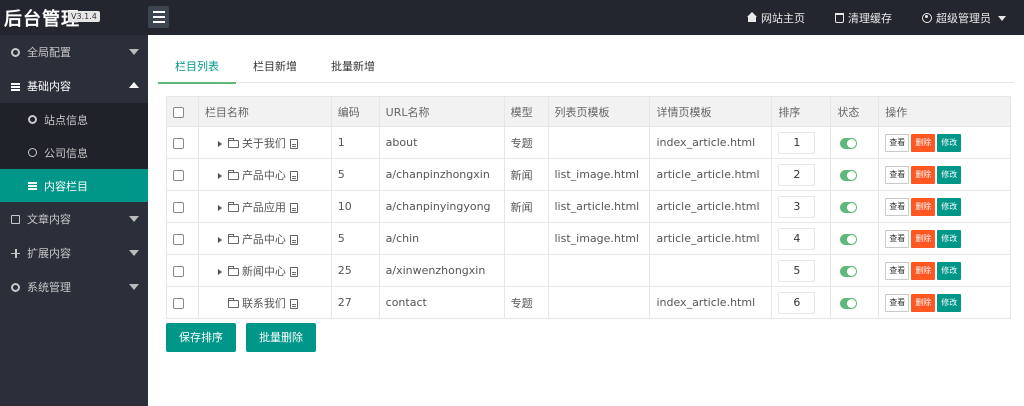 The width and height of the screenshot is (1024, 406). What do you see at coordinates (74, 119) in the screenshot?
I see `sidebar-item-site-info: 站点信息` at bounding box center [74, 119].